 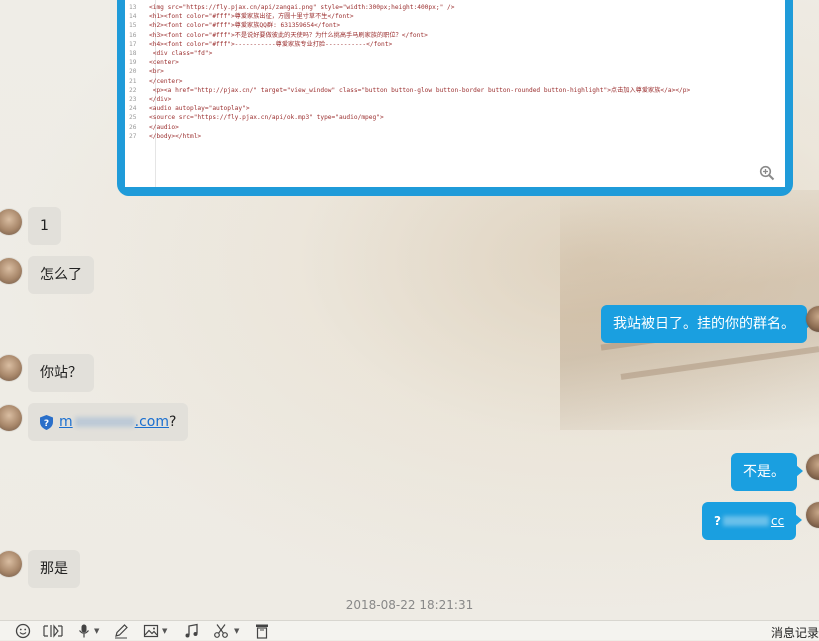 What do you see at coordinates (84, 631) in the screenshot?
I see `microphone-icon` at bounding box center [84, 631].